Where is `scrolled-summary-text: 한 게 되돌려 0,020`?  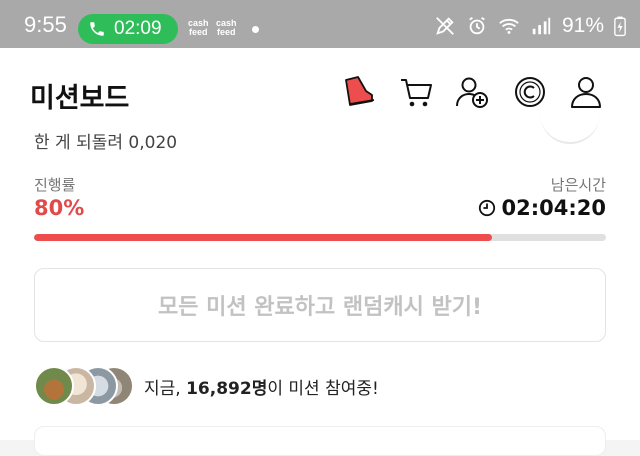 scrolled-summary-text: 한 게 되돌려 0,020 is located at coordinates (106, 143).